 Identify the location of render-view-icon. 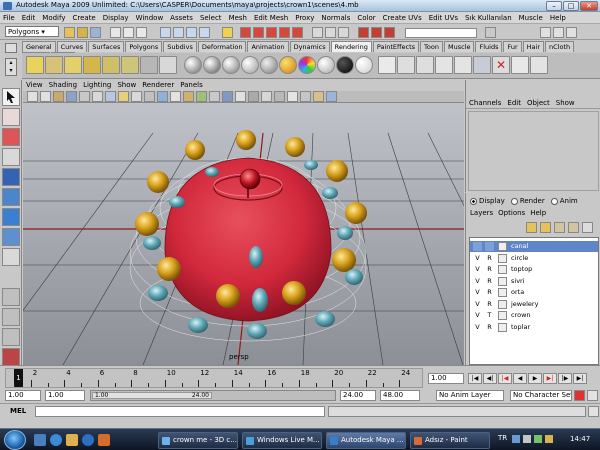
(387, 65).